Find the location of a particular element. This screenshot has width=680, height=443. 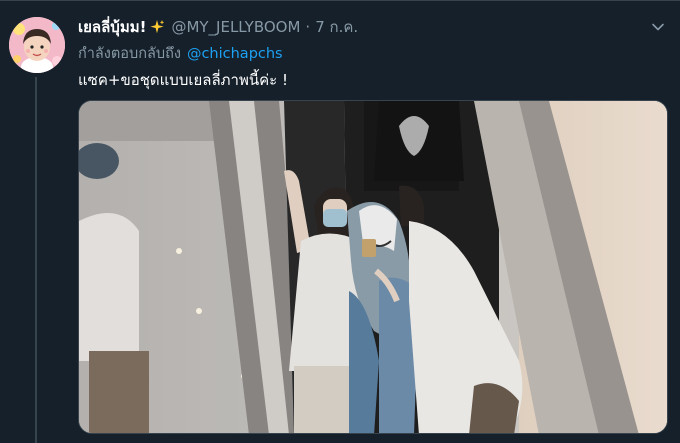

avatar-image is located at coordinates (37, 45).